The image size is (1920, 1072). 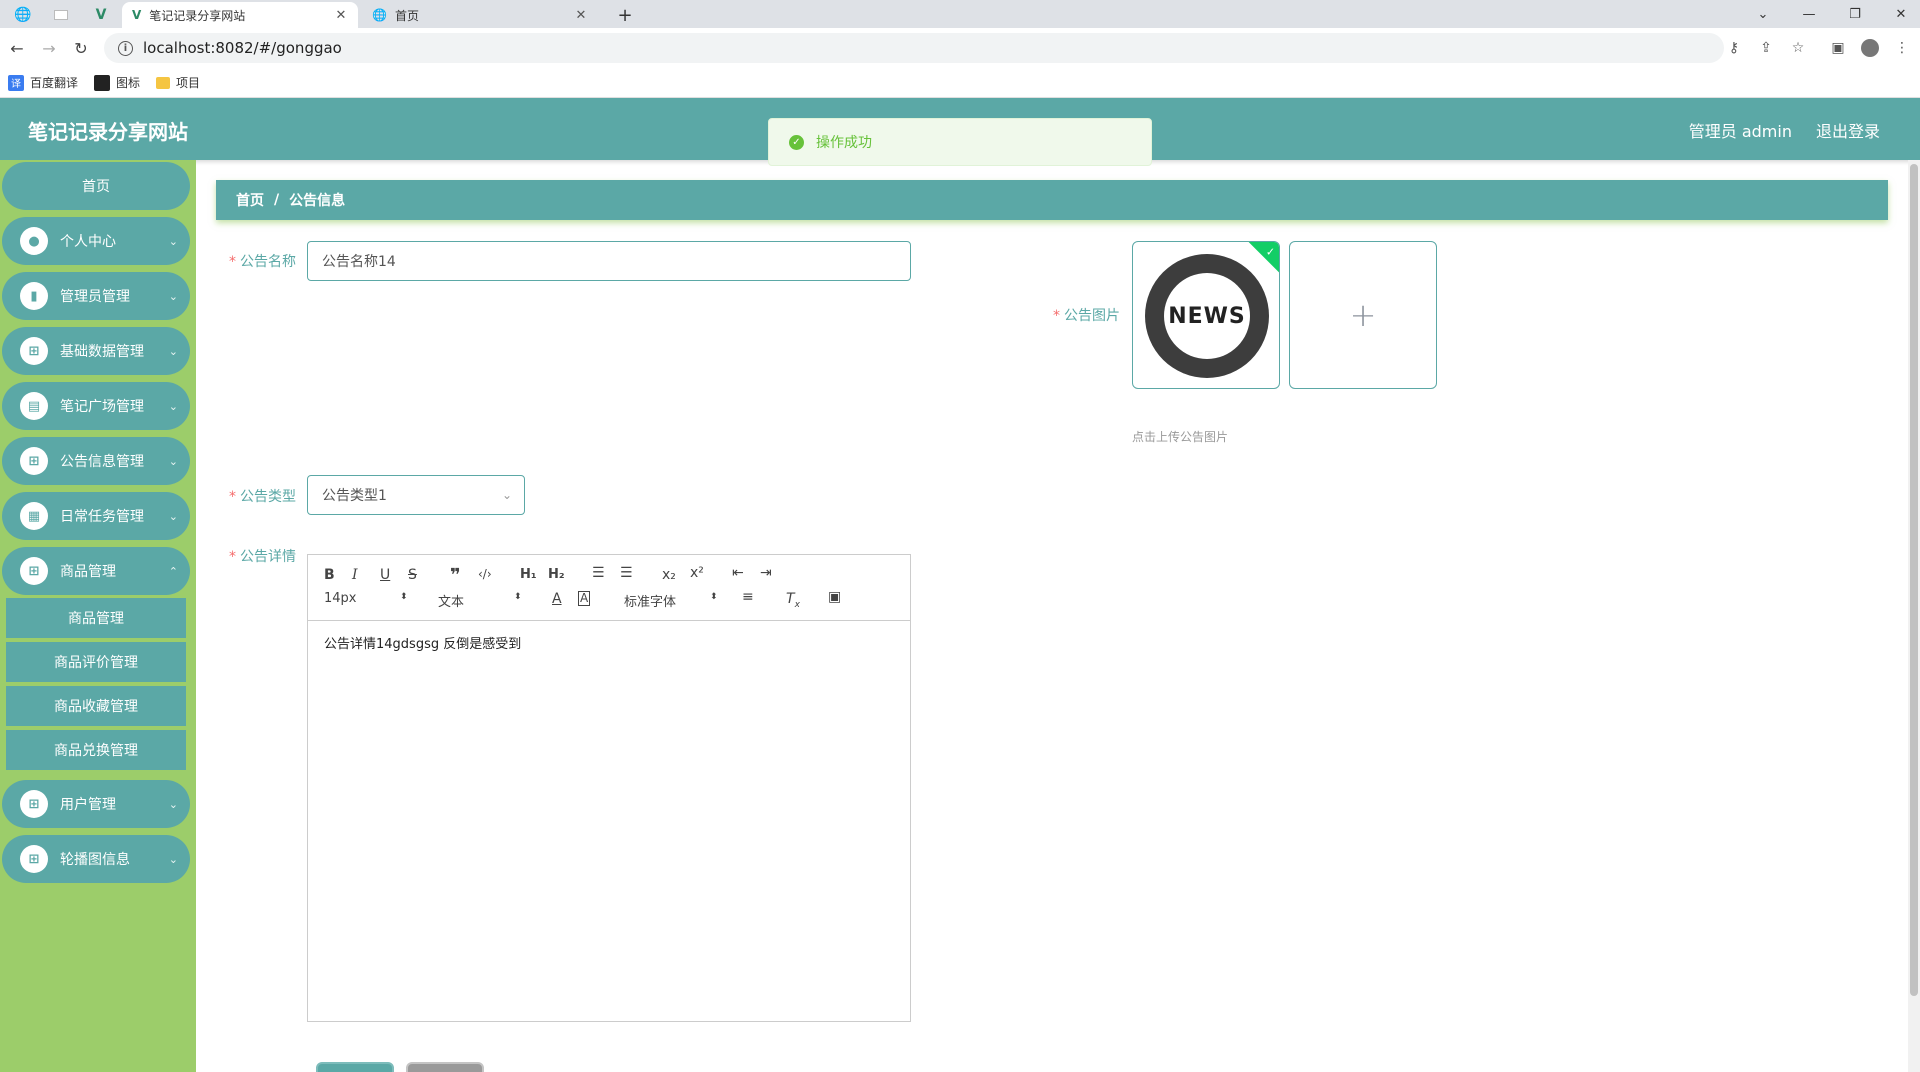 What do you see at coordinates (88, 242) in the screenshot?
I see `sidebar-item-label: 个人中心` at bounding box center [88, 242].